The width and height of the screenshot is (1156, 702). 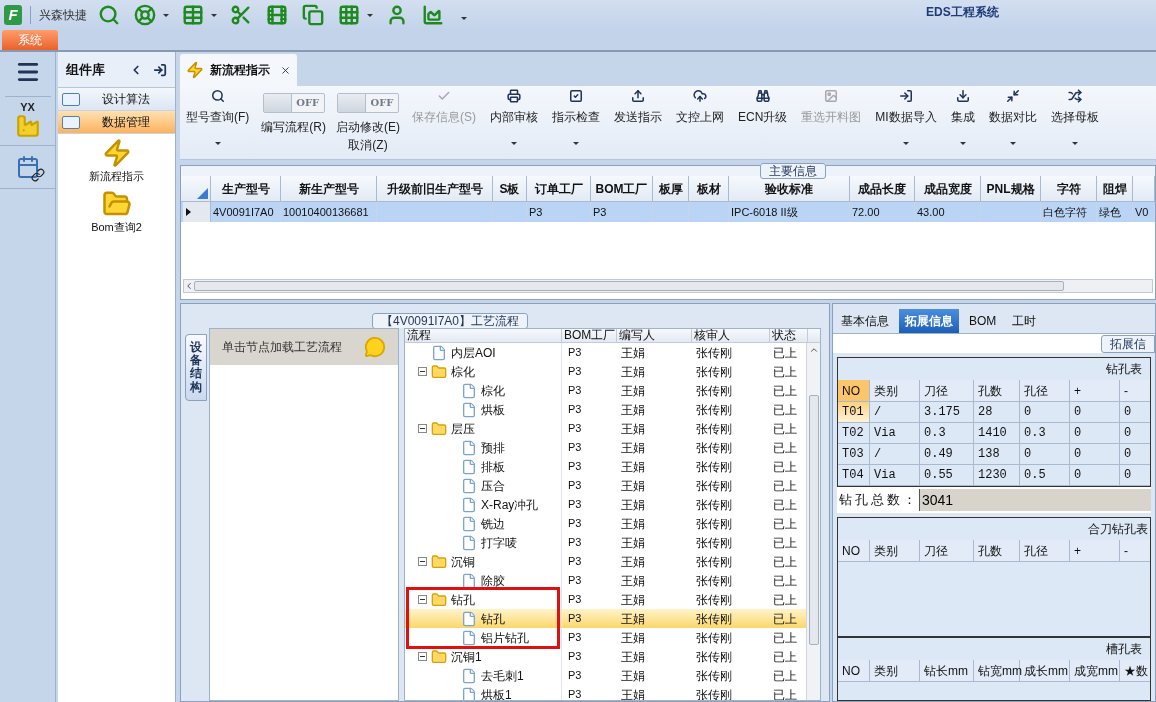 I want to click on document-tab: 新流程指示, so click(x=238, y=70).